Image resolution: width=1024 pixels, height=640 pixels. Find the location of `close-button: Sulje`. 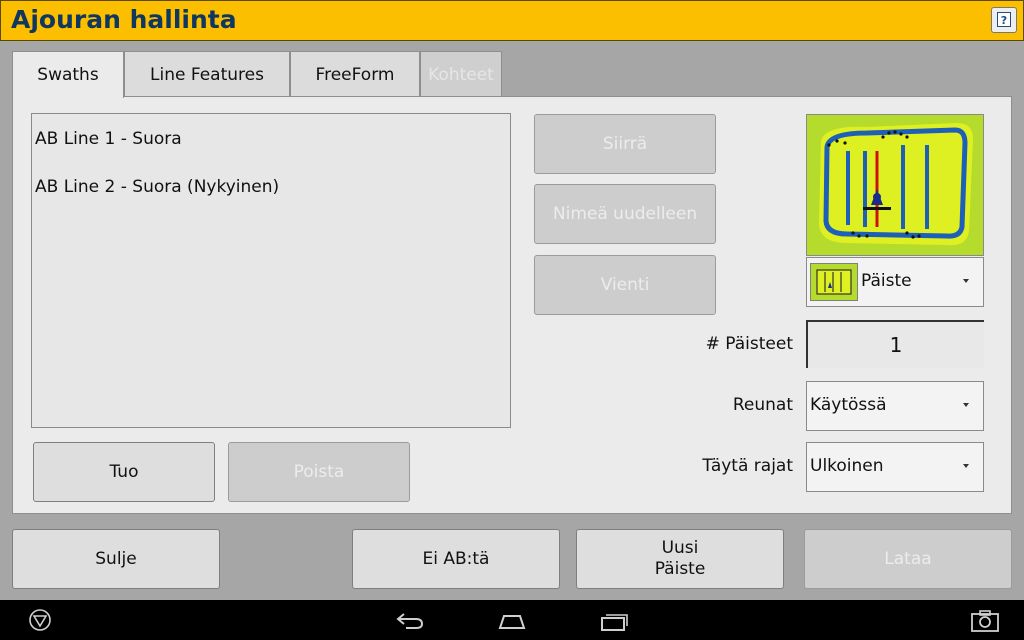

close-button: Sulje is located at coordinates (116, 559).